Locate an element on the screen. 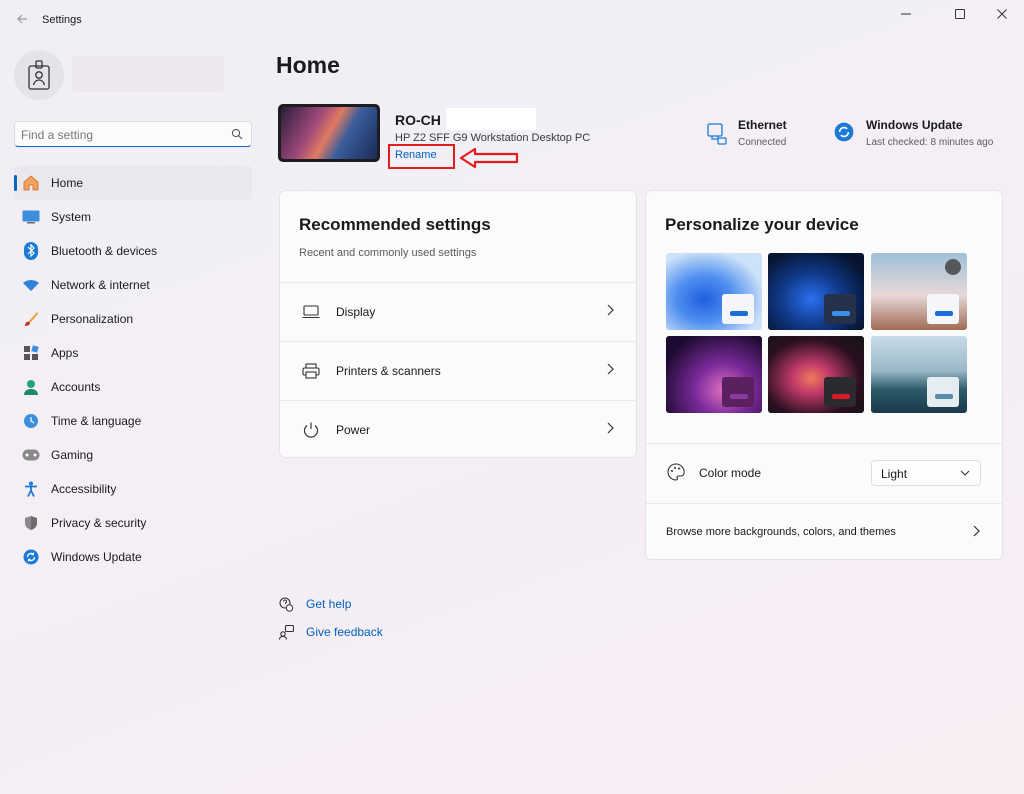  color-mode-label: Color mode is located at coordinates (730, 473).